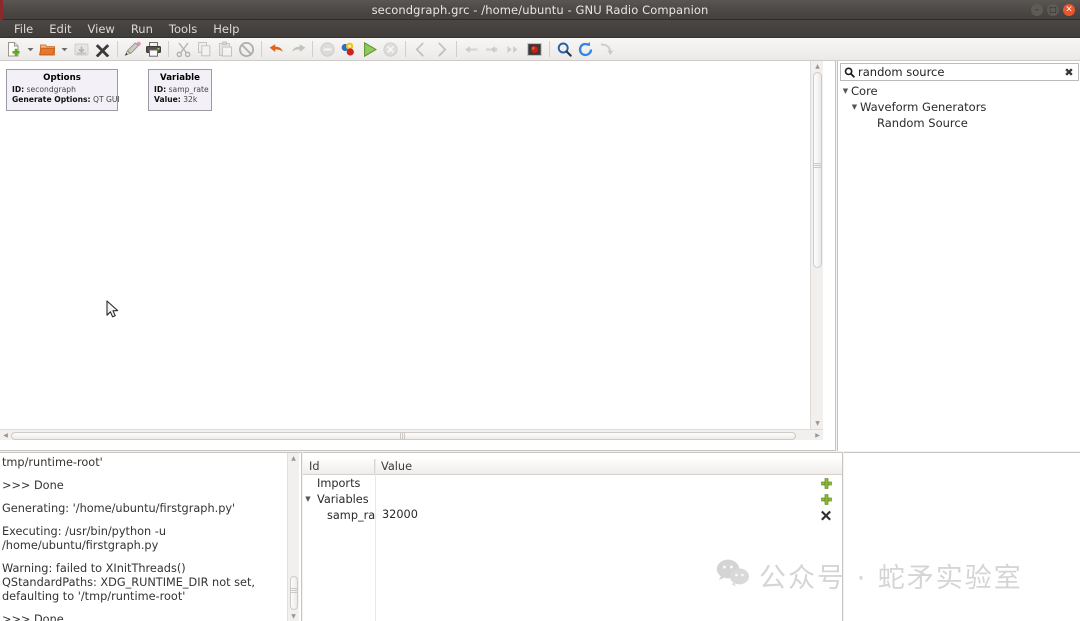  What do you see at coordinates (826, 515) in the screenshot?
I see `remove-variable-button` at bounding box center [826, 515].